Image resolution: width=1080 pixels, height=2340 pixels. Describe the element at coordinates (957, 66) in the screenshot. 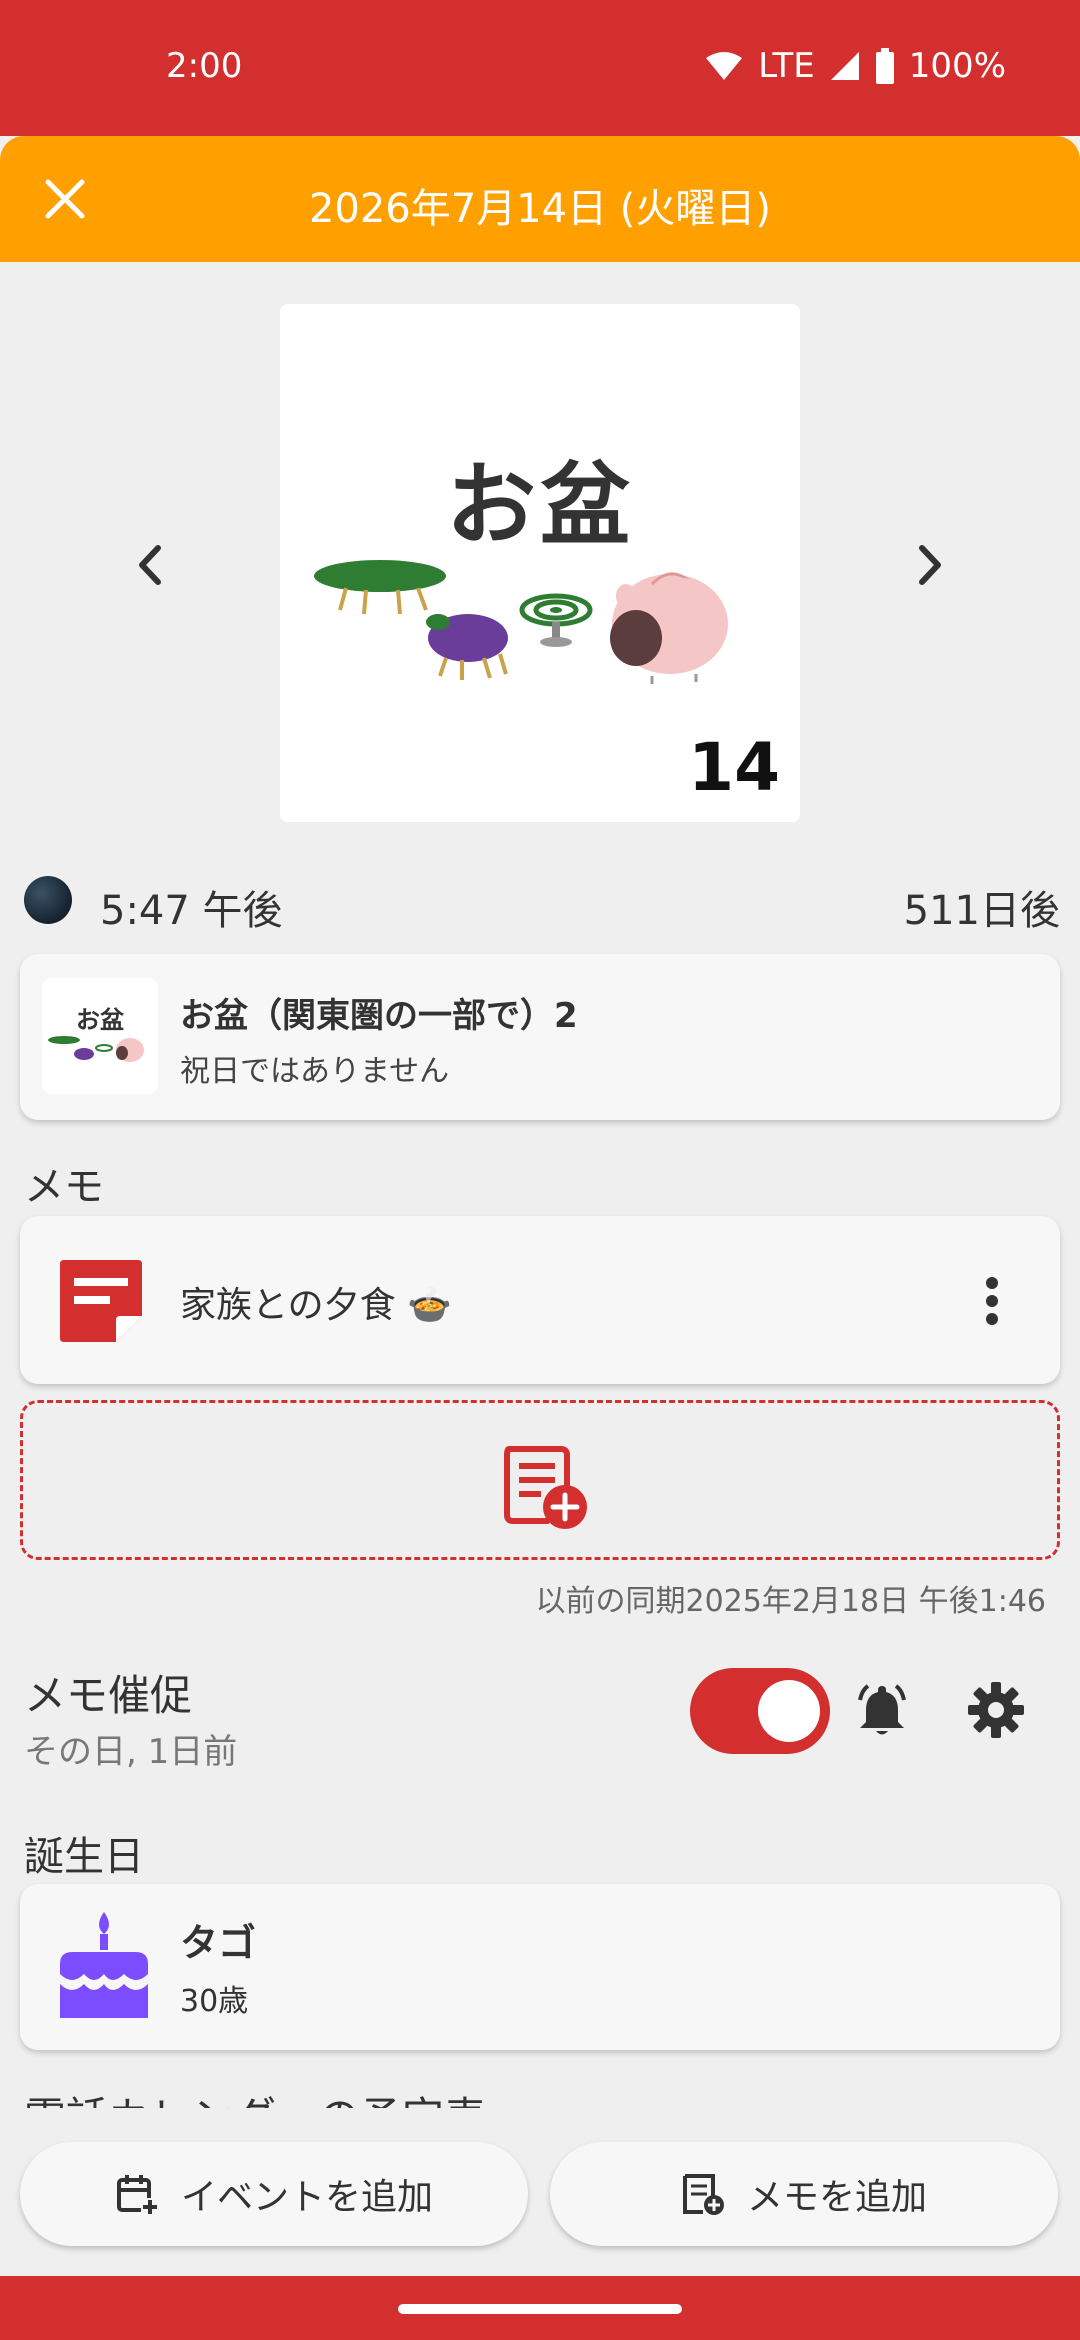

I see `battery-level: 100%` at that location.